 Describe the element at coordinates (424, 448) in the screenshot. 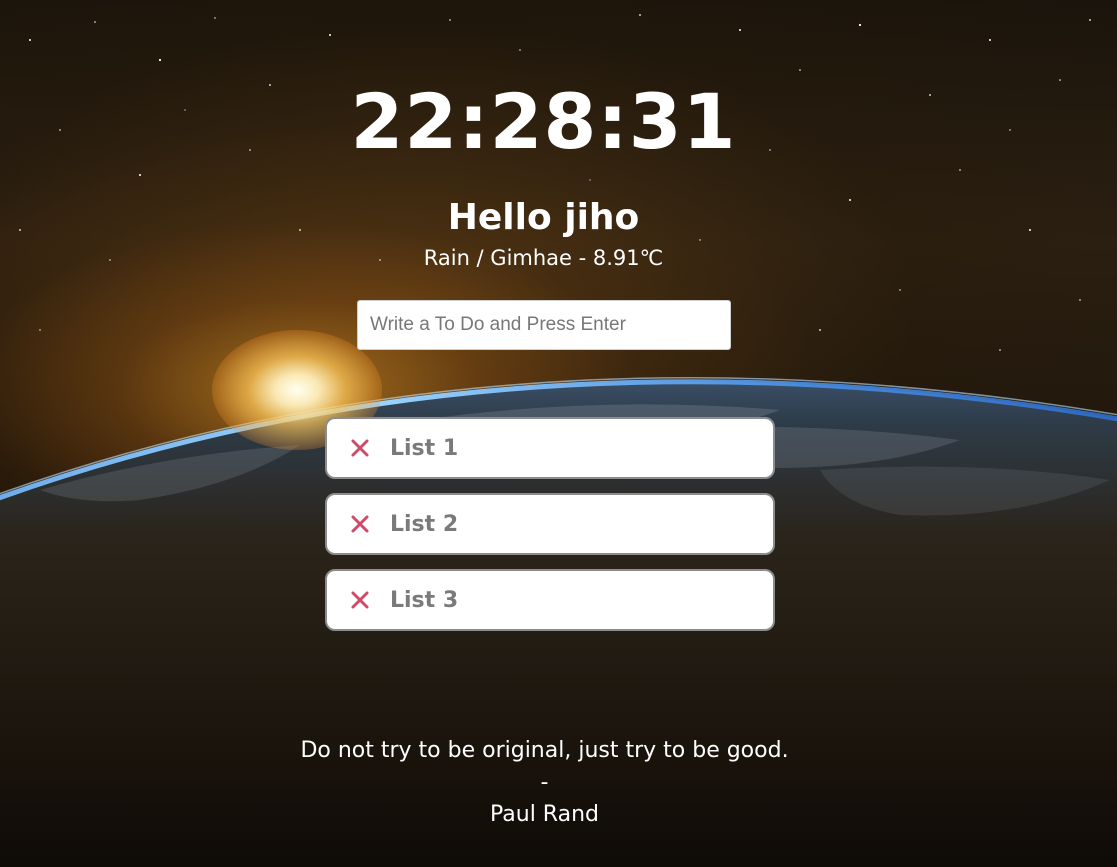

I see `todo-item-label: List 1` at that location.